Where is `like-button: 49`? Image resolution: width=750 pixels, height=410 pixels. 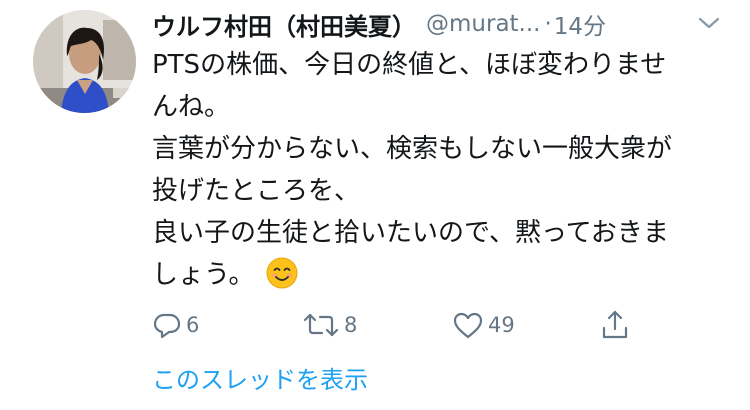
like-button: 49 is located at coordinates (483, 325).